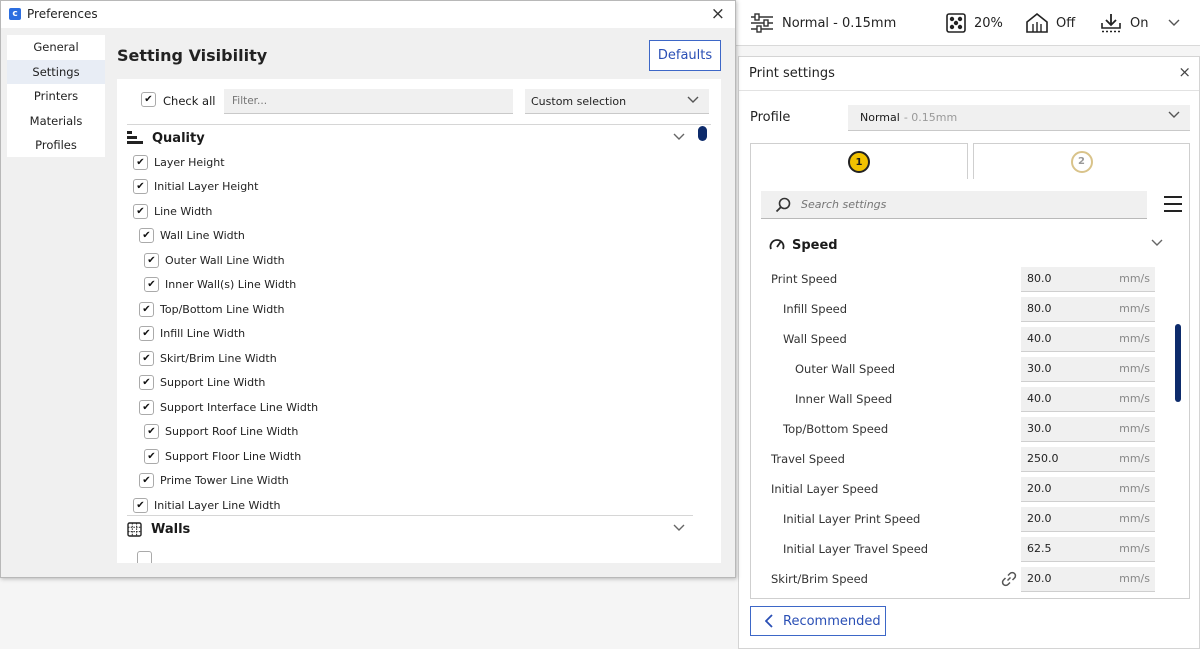 The image size is (1200, 649). I want to click on settings-scrollbar, so click(1178, 363).